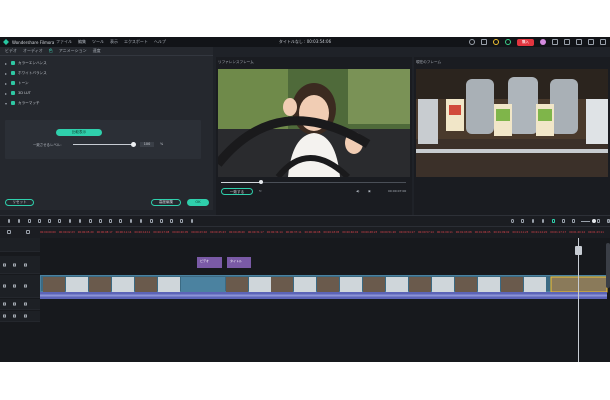 This screenshot has height=400, width=610. What do you see at coordinates (19, 202) in the screenshot?
I see `reset-button: リセット` at bounding box center [19, 202].